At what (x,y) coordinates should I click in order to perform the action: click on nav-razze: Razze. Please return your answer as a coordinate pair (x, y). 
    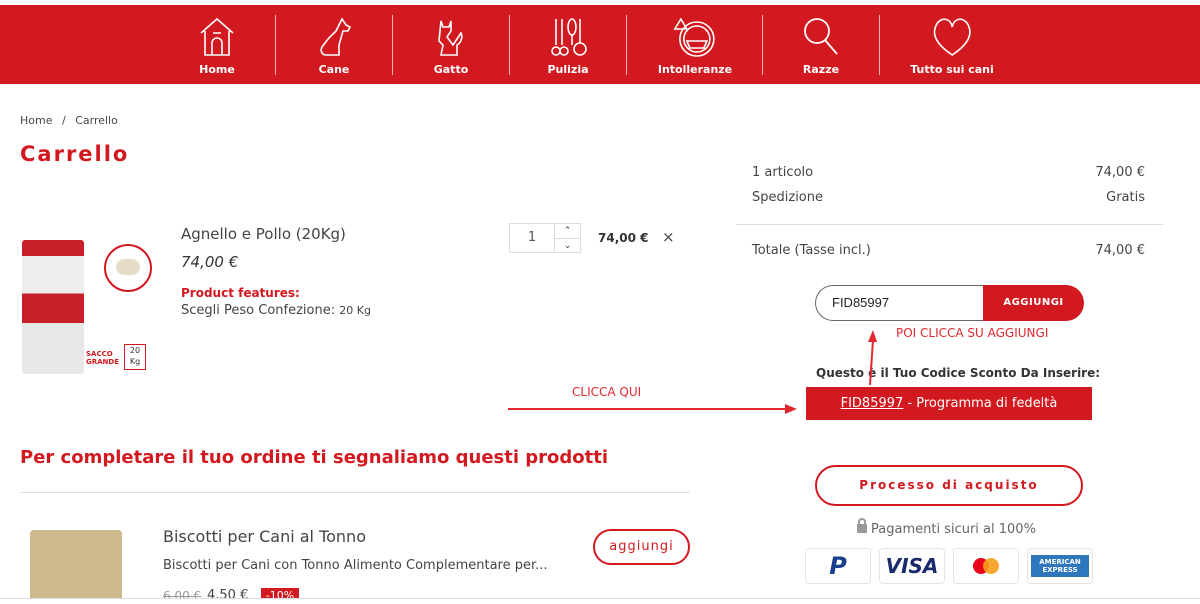
    Looking at the image, I should click on (821, 44).